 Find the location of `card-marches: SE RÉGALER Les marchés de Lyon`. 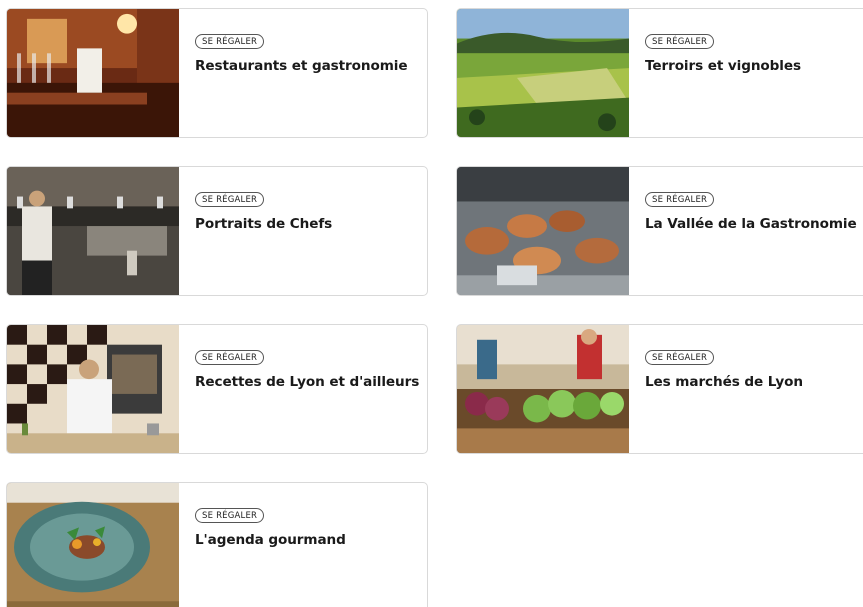

card-marches: SE RÉGALER Les marchés de Lyon is located at coordinates (659, 389).